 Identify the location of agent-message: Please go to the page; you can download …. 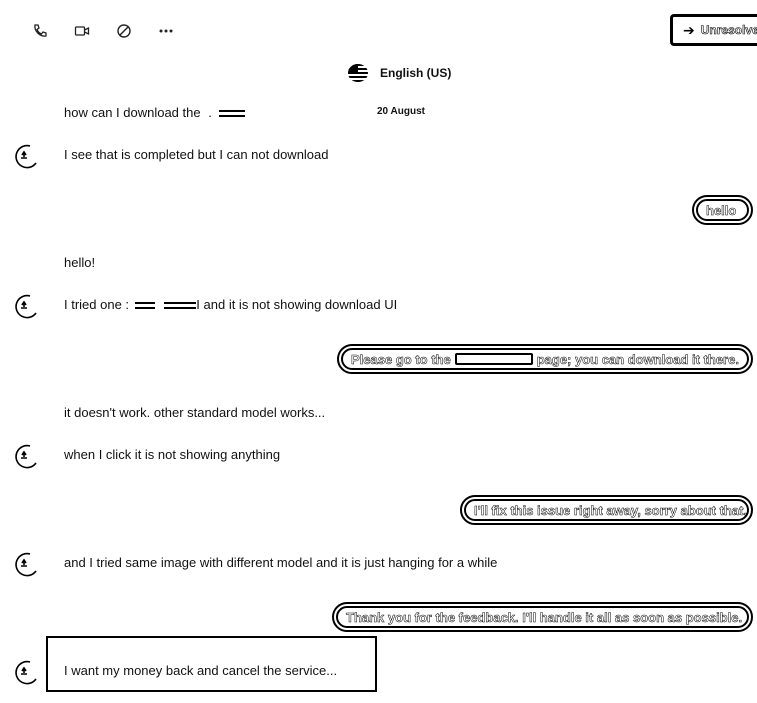
(545, 359).